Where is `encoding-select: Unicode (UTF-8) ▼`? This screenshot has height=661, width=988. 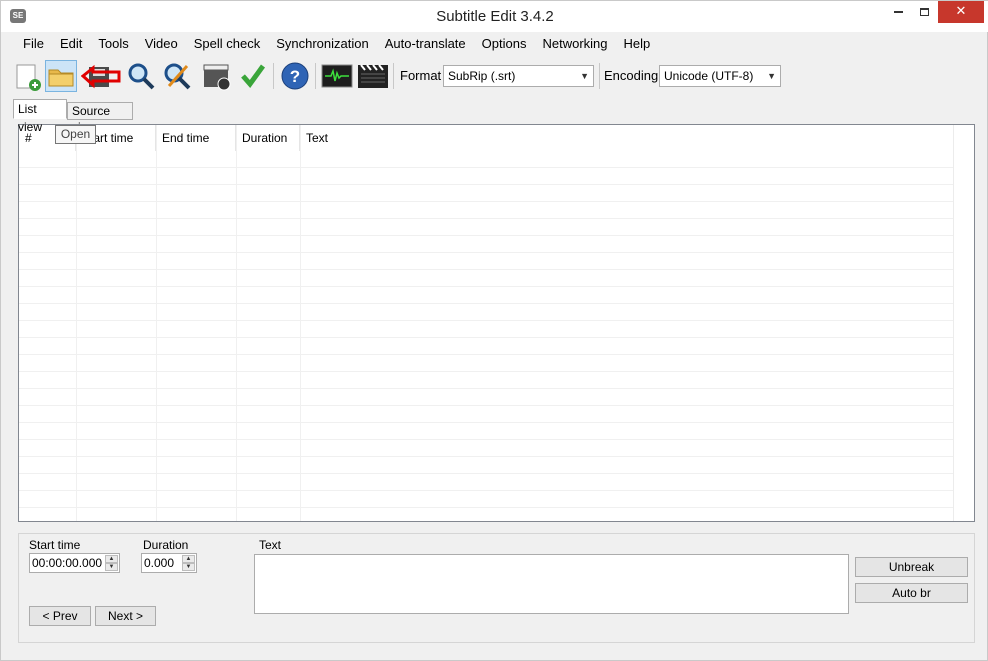
encoding-select: Unicode (UTF-8) ▼ is located at coordinates (720, 76).